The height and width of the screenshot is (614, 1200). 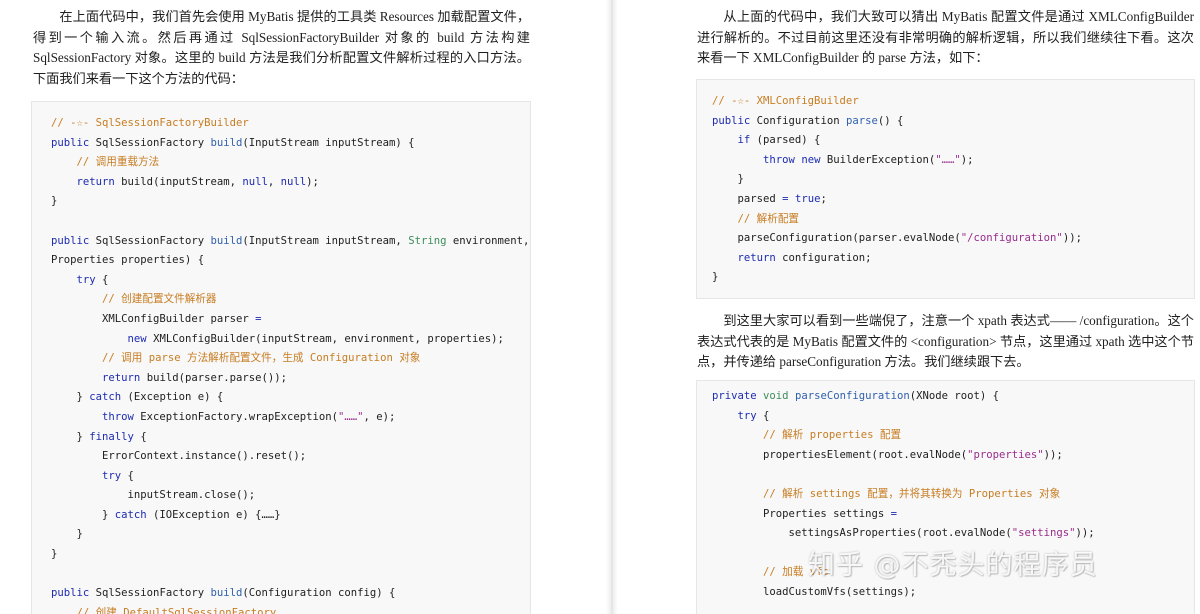 What do you see at coordinates (128, 260) in the screenshot?
I see `code-line: Properties properties) {` at bounding box center [128, 260].